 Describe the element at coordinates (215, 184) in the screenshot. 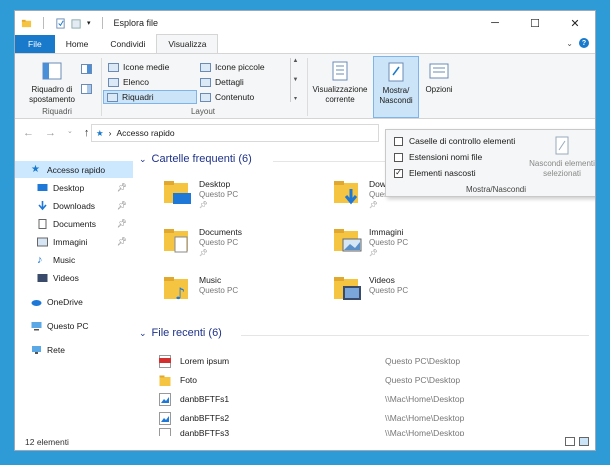

I see `folder-name: Desktop` at that location.